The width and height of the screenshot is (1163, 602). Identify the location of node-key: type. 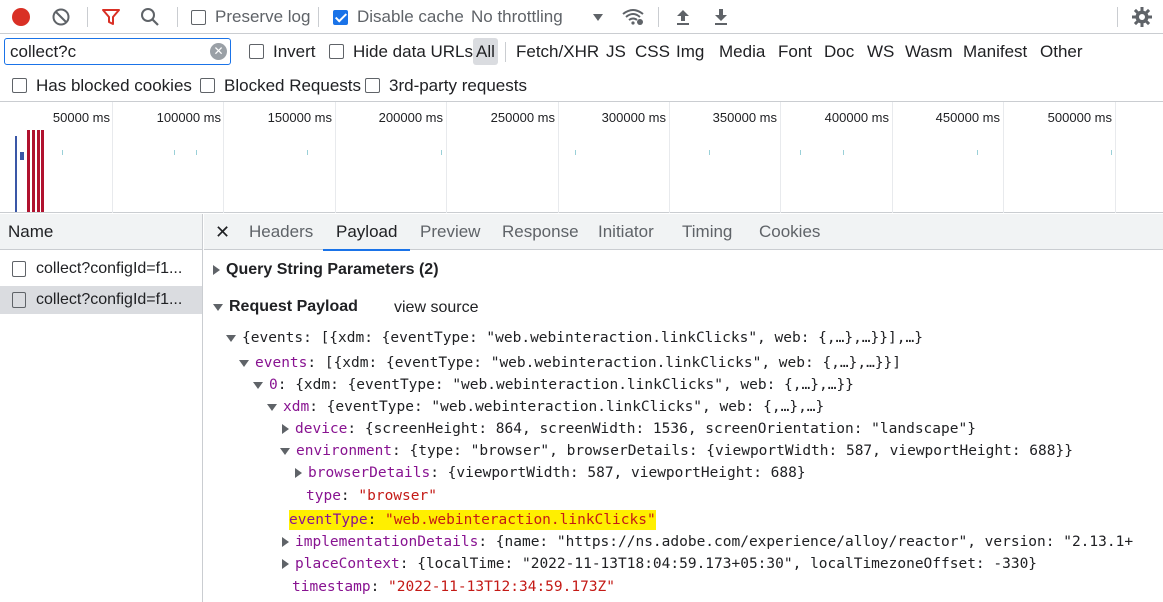
(323, 496).